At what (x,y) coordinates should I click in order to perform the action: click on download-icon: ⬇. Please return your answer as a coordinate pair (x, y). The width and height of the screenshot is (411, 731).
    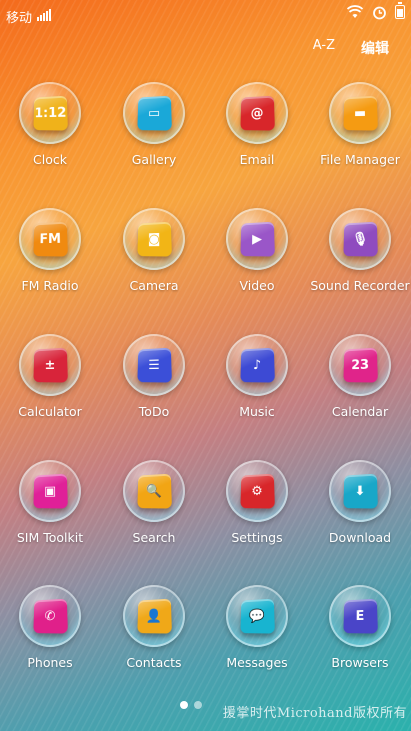
    Looking at the image, I should click on (360, 491).